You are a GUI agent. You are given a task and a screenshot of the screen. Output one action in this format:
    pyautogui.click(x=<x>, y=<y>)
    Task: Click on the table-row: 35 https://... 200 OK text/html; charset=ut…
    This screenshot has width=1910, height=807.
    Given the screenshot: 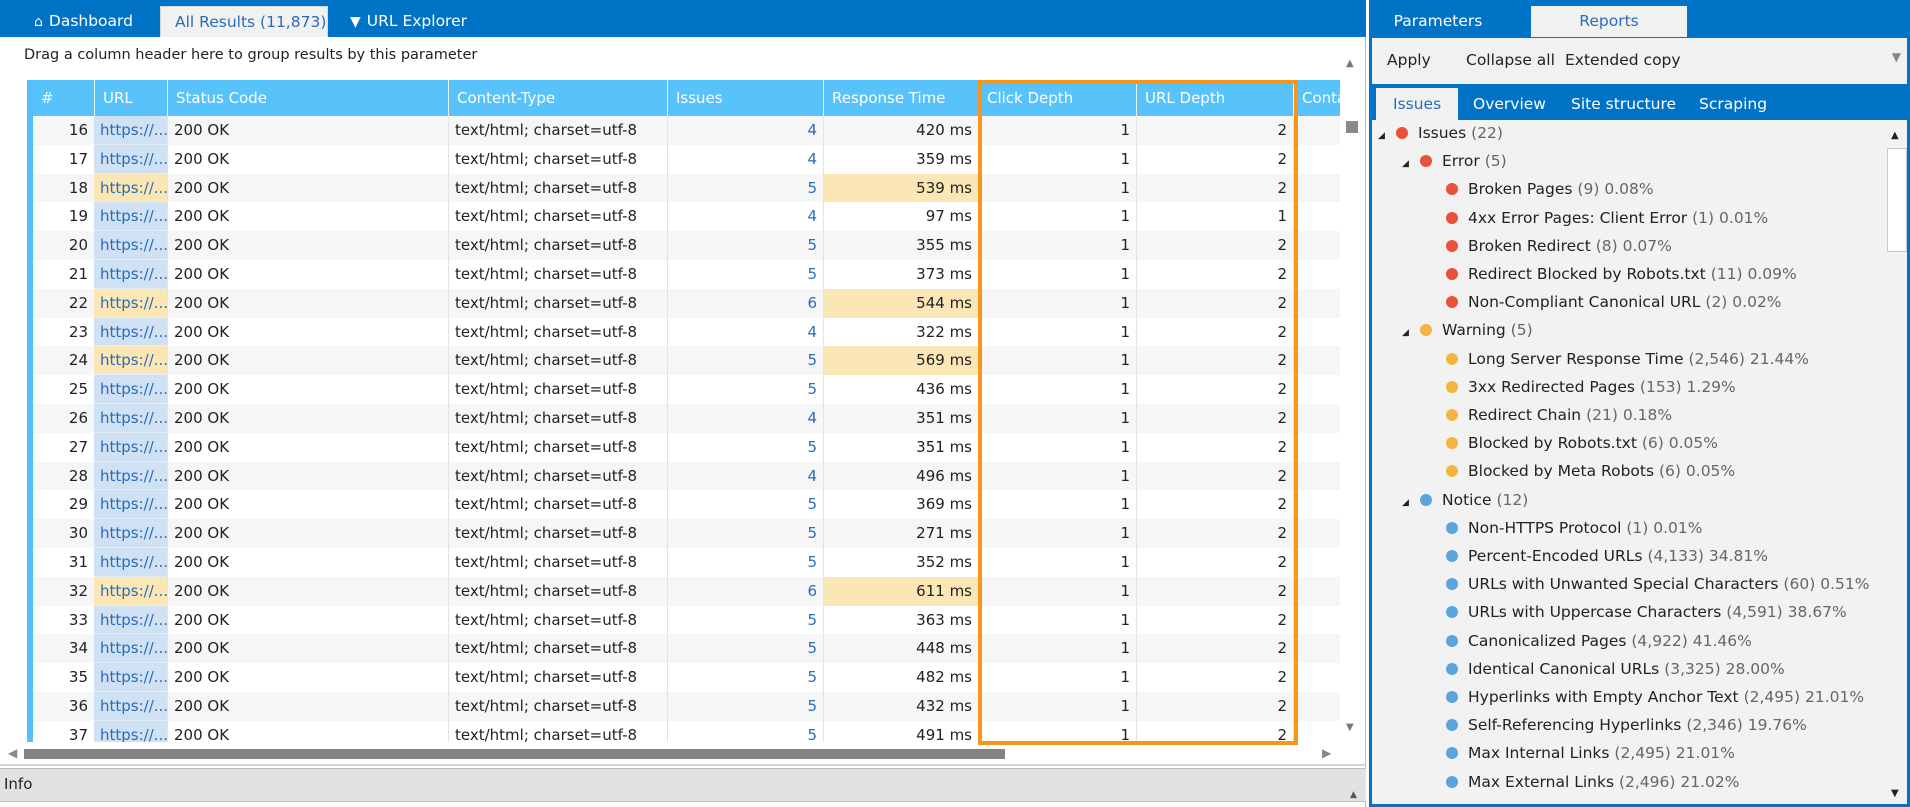 What is the action you would take?
    pyautogui.click(x=686, y=677)
    